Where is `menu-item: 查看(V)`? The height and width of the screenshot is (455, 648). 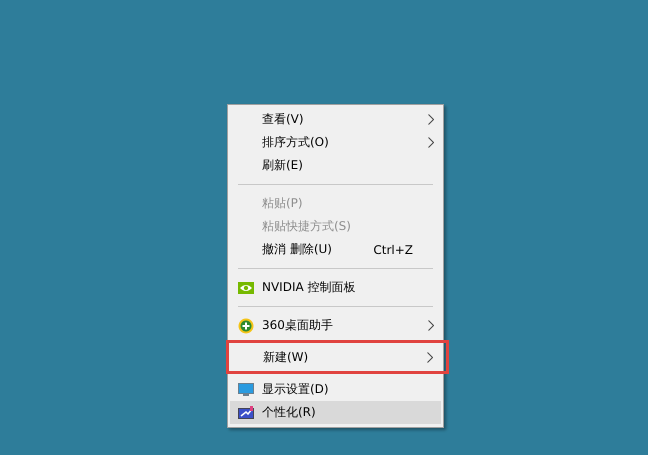 menu-item: 查看(V) is located at coordinates (335, 119).